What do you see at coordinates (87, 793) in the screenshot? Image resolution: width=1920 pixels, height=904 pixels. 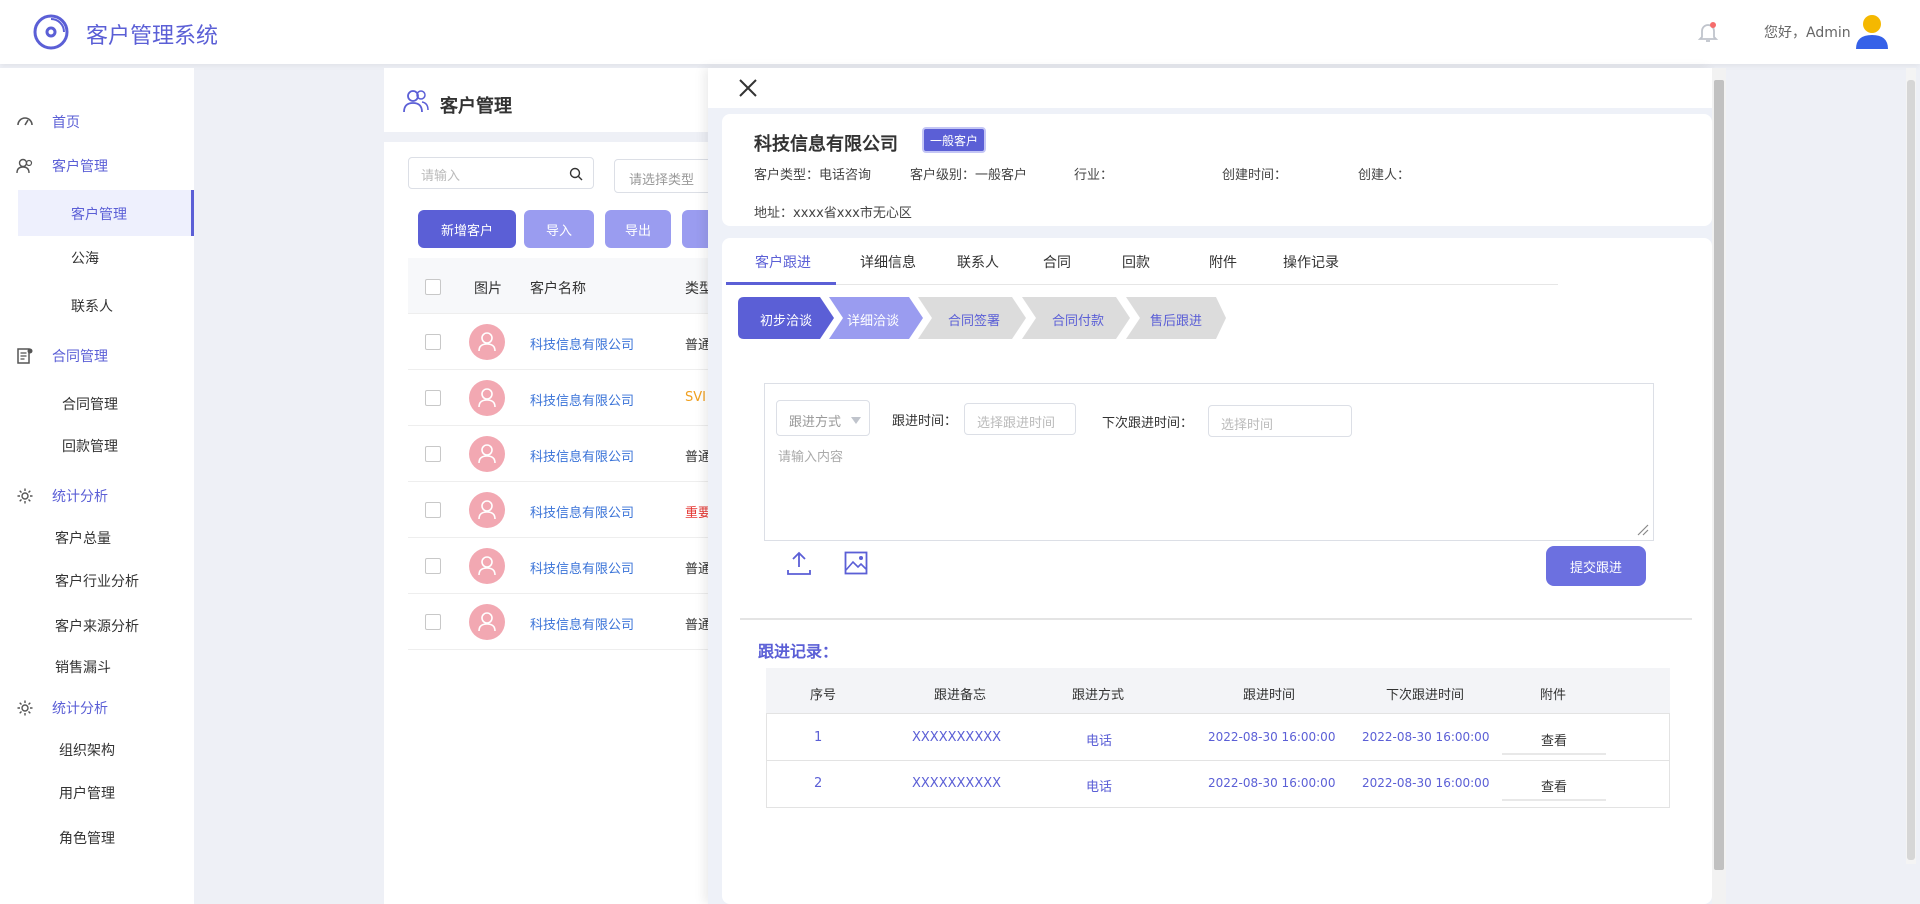 I see `sidebar-item-users: 用户管理` at bounding box center [87, 793].